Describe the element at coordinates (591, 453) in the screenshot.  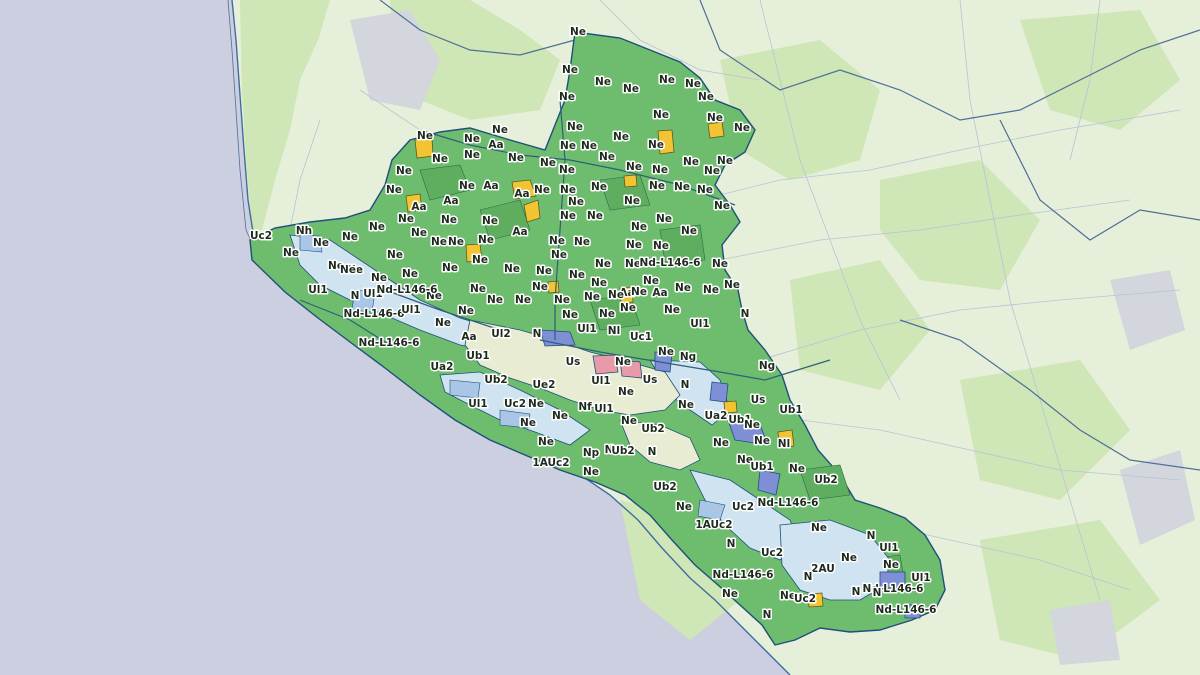
I see `zone-label: Np` at that location.